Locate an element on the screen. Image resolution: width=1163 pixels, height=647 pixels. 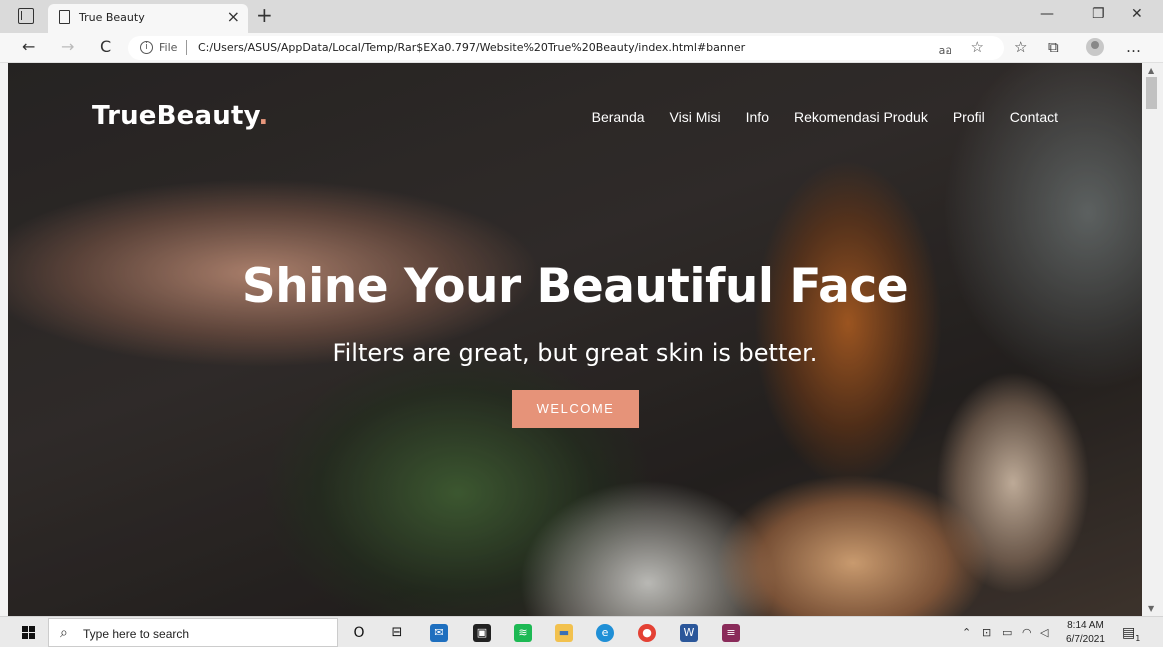
scroll-up-icon: ▲ is located at coordinates (1151, 70).